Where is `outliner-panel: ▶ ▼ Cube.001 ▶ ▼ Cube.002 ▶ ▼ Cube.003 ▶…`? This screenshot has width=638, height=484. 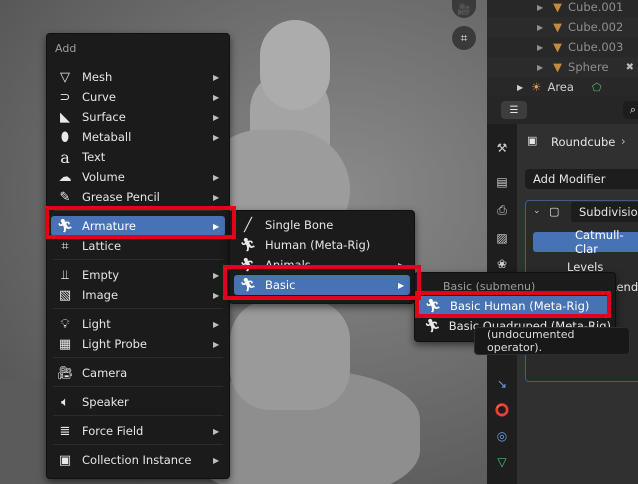
outliner-panel: ▶ ▼ Cube.001 ▶ ▼ Cube.002 ▶ ▼ Cube.003 ▶… is located at coordinates (562, 48).